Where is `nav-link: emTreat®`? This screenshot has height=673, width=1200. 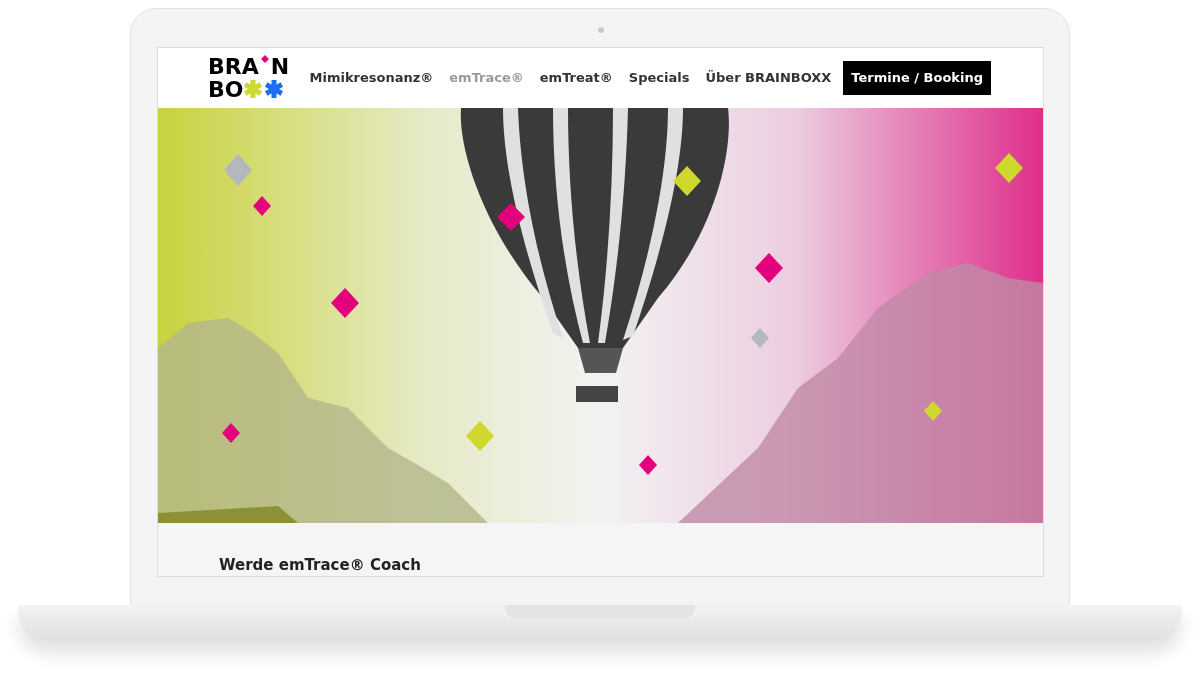 nav-link: emTreat® is located at coordinates (576, 78).